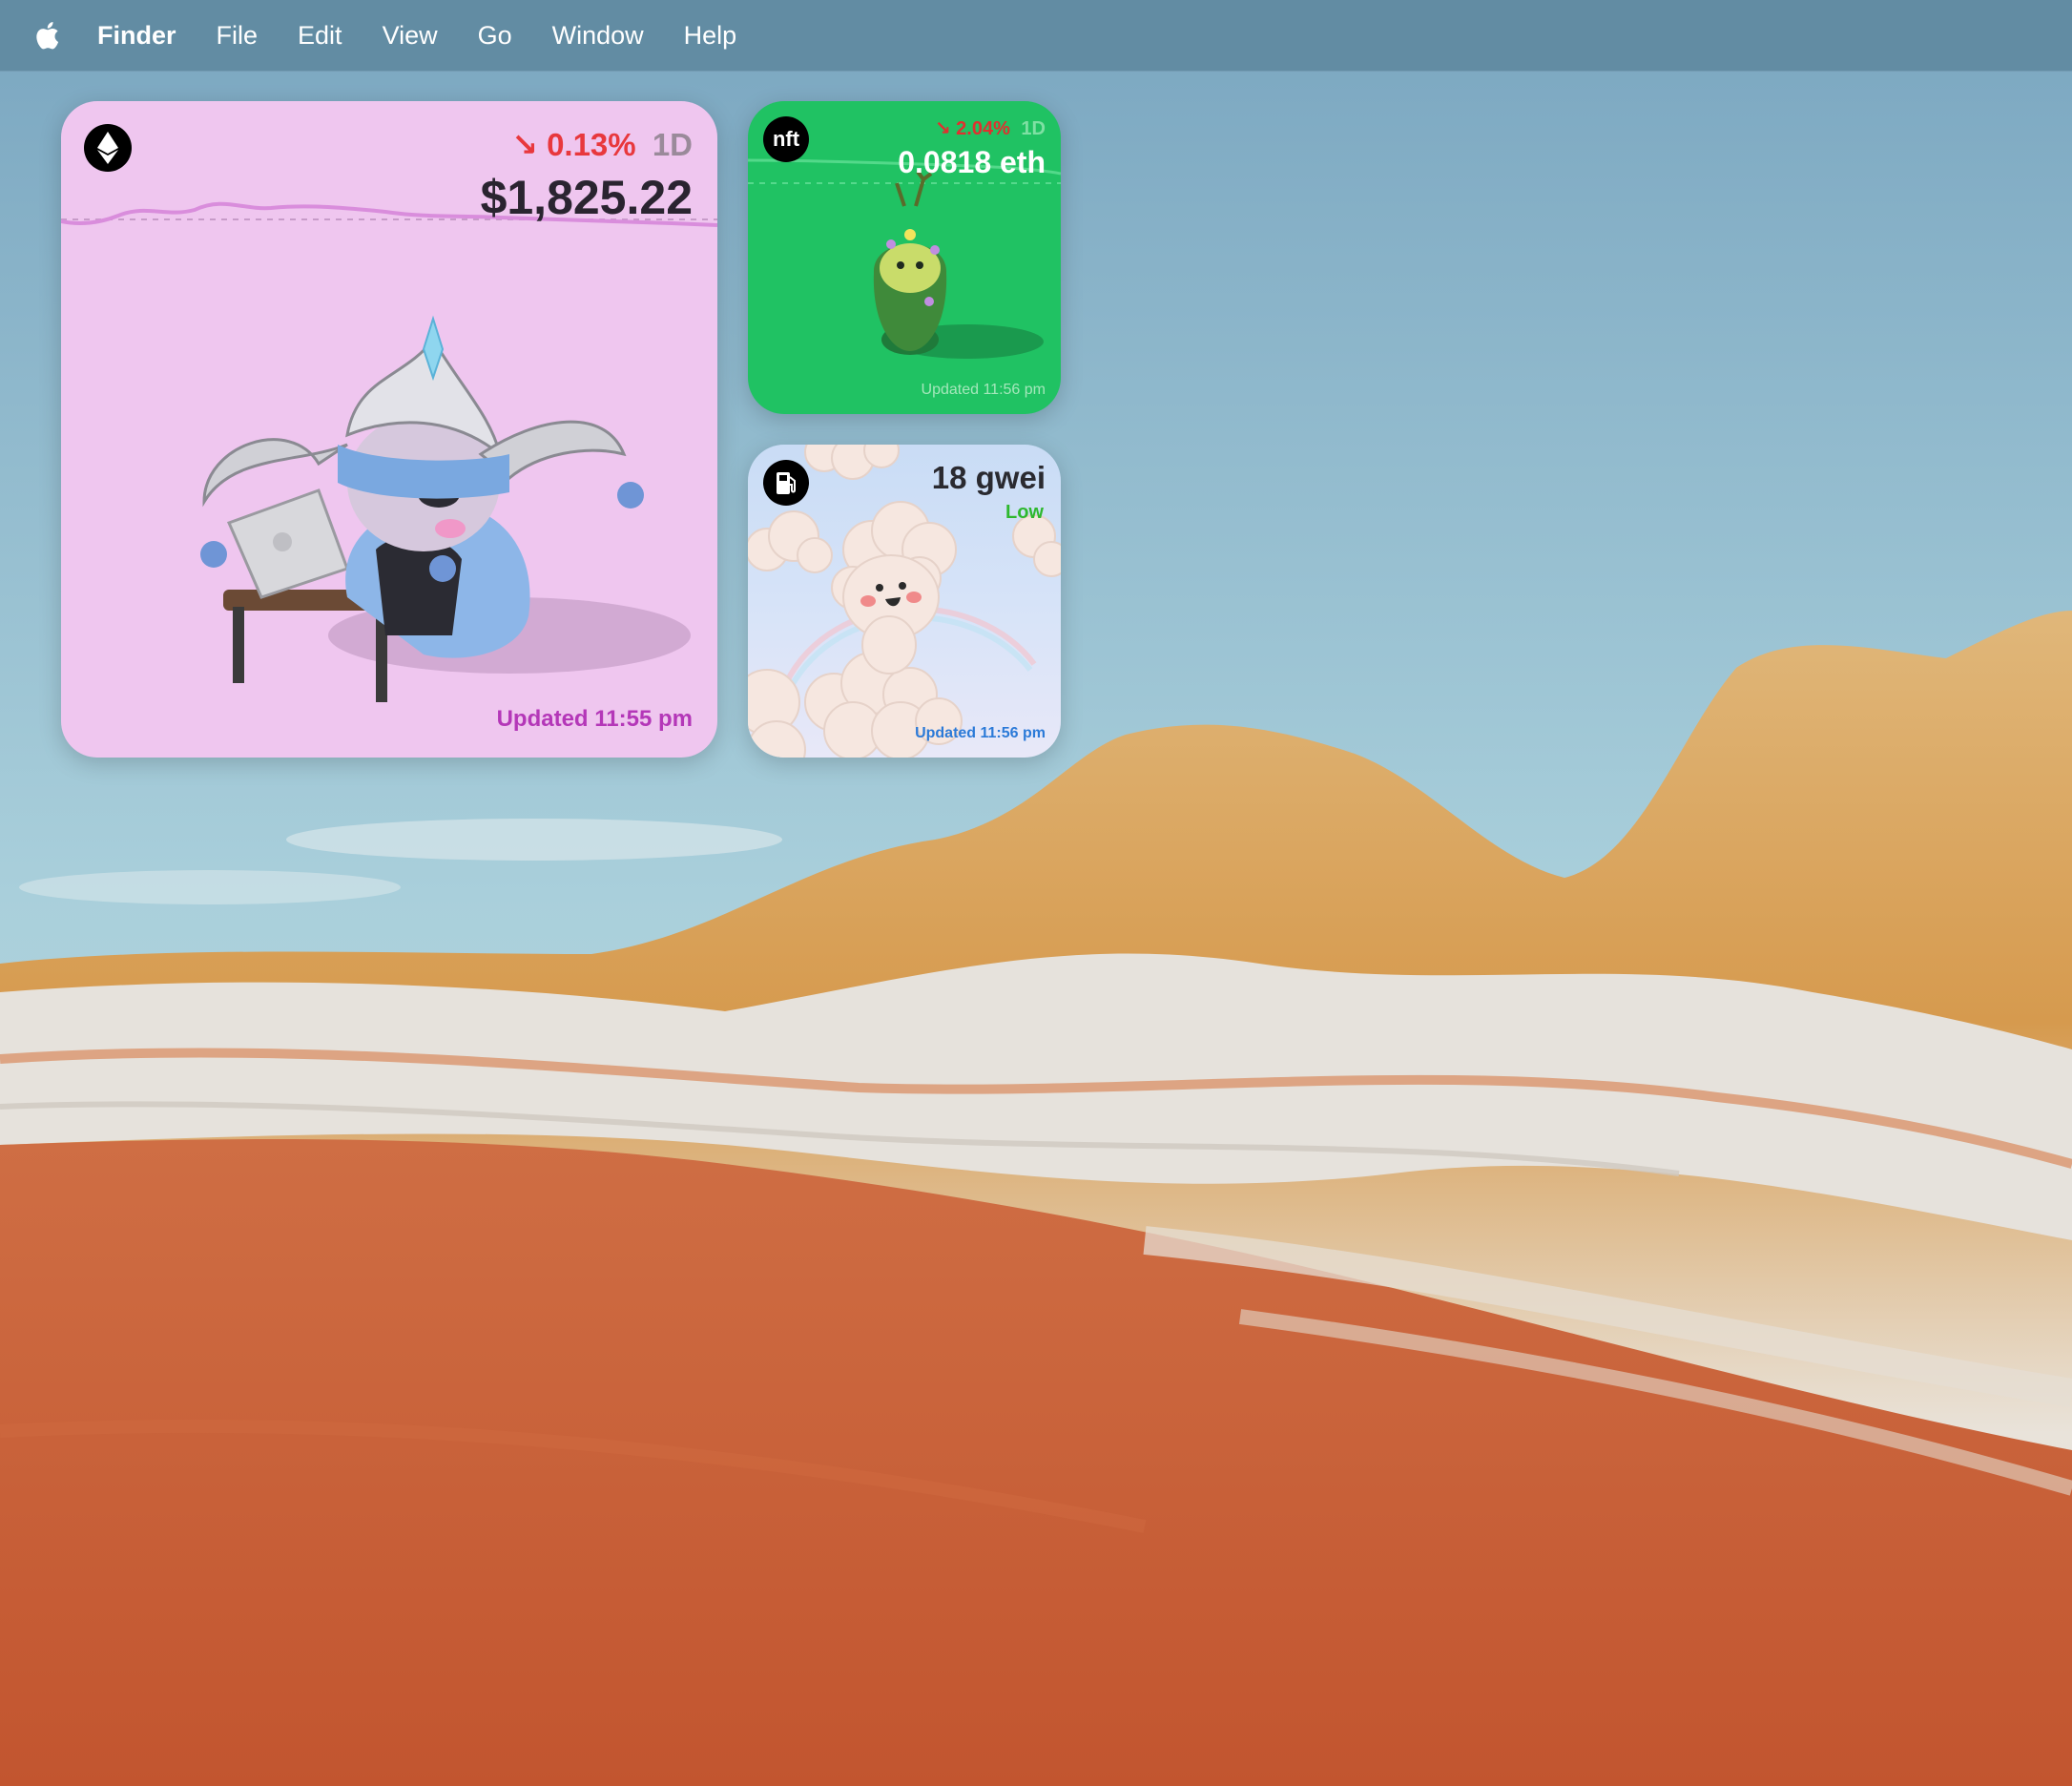 The width and height of the screenshot is (2072, 1786). I want to click on menu-view: View, so click(410, 36).